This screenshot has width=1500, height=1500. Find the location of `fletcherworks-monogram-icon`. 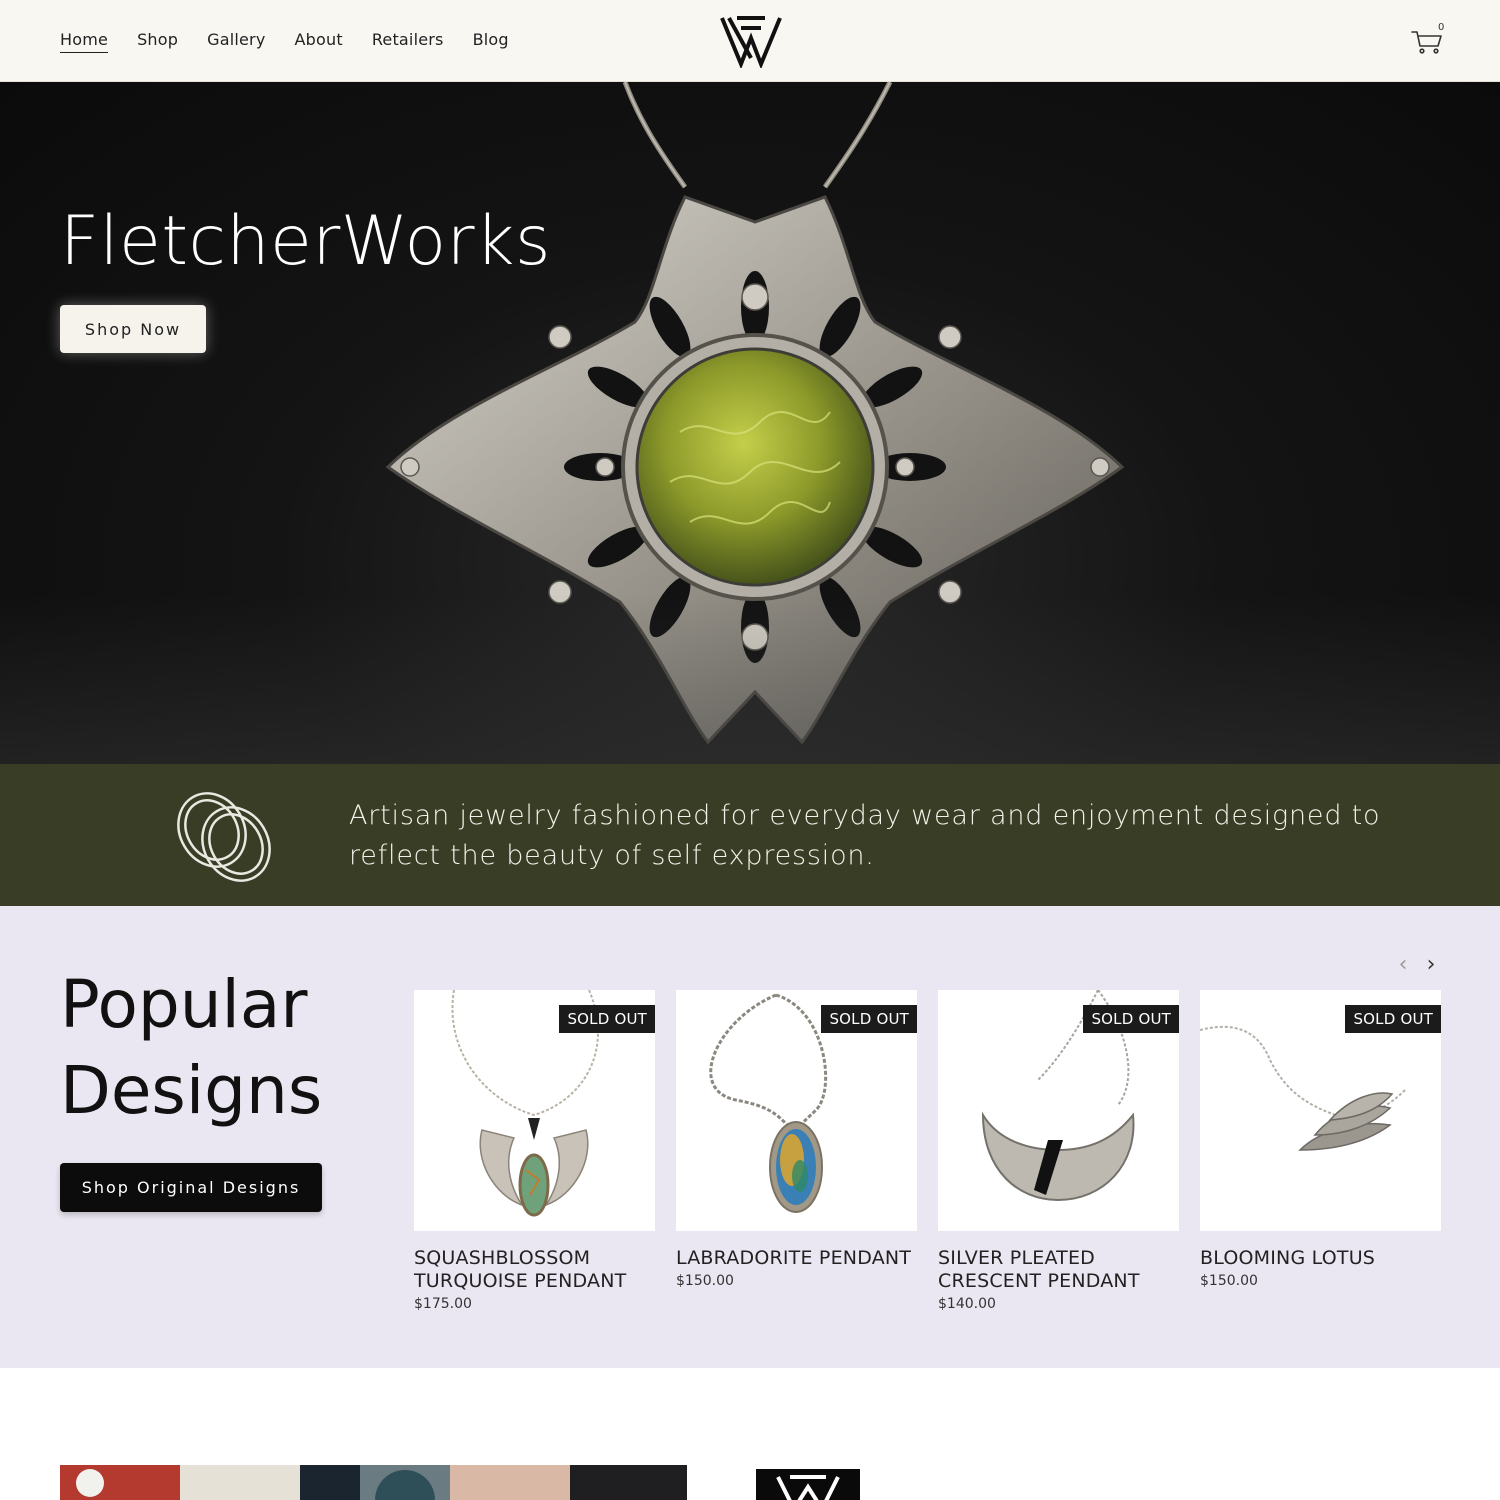

fletcherworks-monogram-icon is located at coordinates (751, 41).